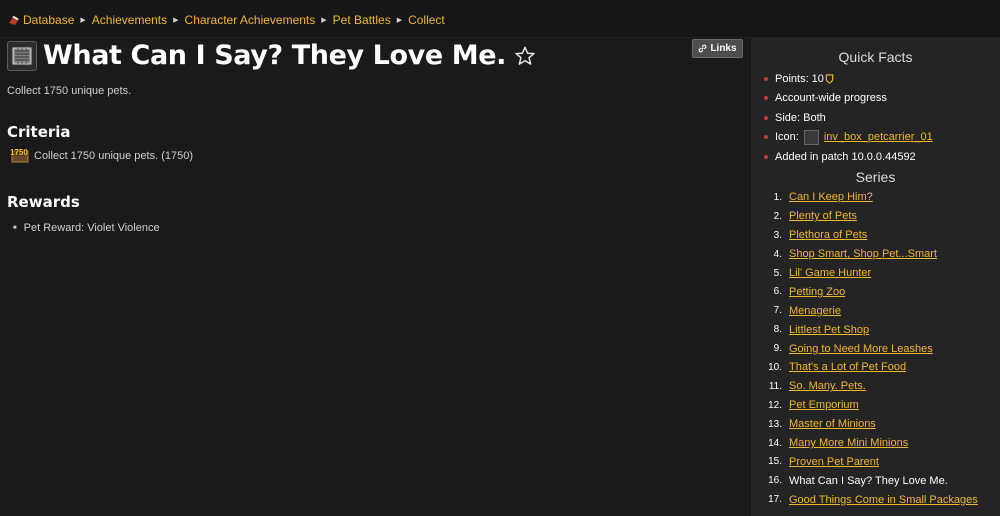  What do you see at coordinates (871, 405) in the screenshot?
I see `series-item: 12. Pet Emporium` at bounding box center [871, 405].